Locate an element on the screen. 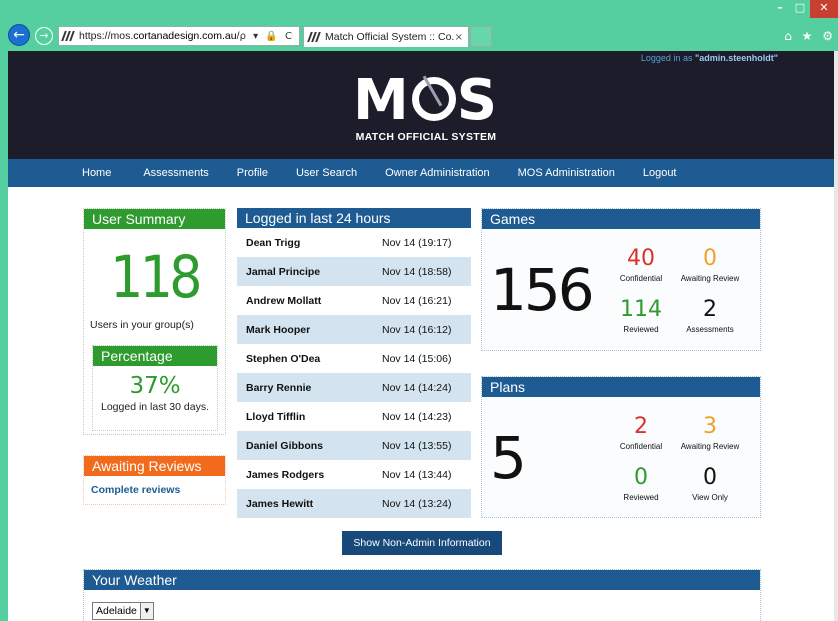 Image resolution: width=838 pixels, height=621 pixels. plans-awaiting-label: Awaiting Review is located at coordinates (710, 446).